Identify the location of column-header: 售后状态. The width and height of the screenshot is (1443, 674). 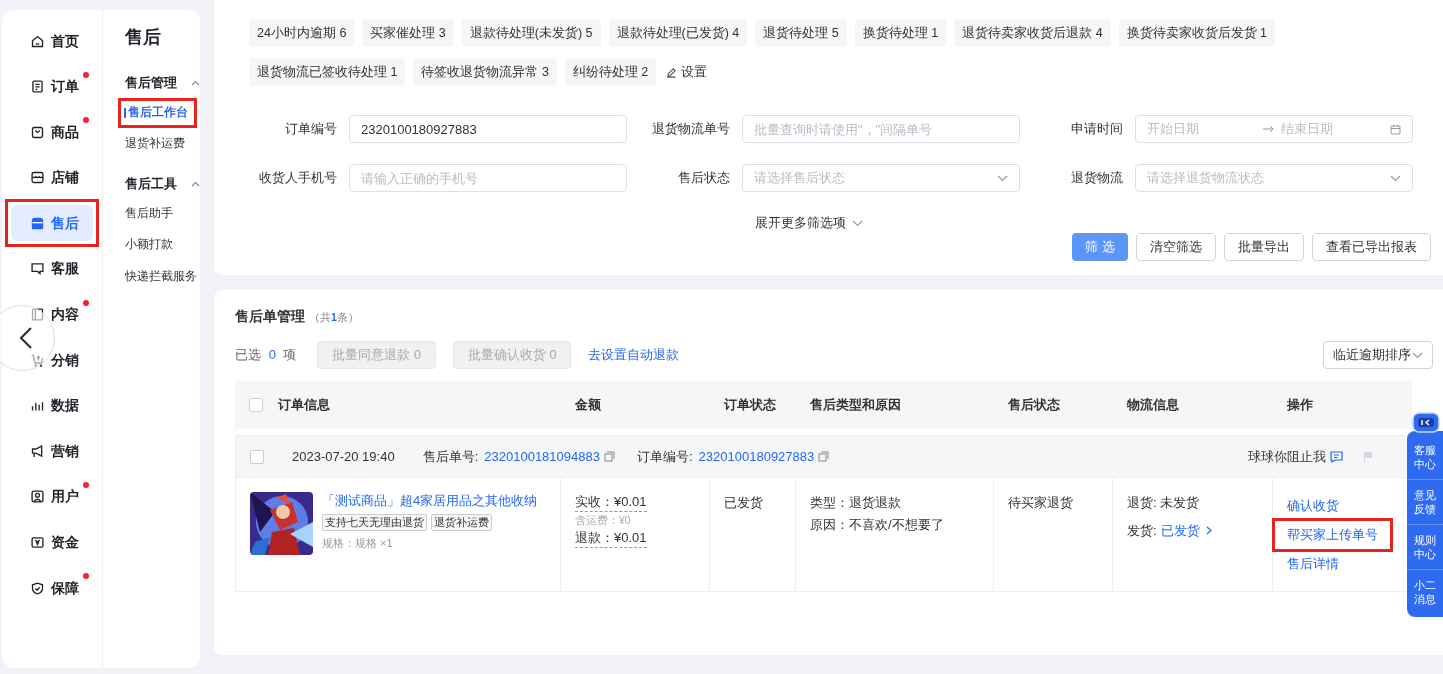
(1034, 405).